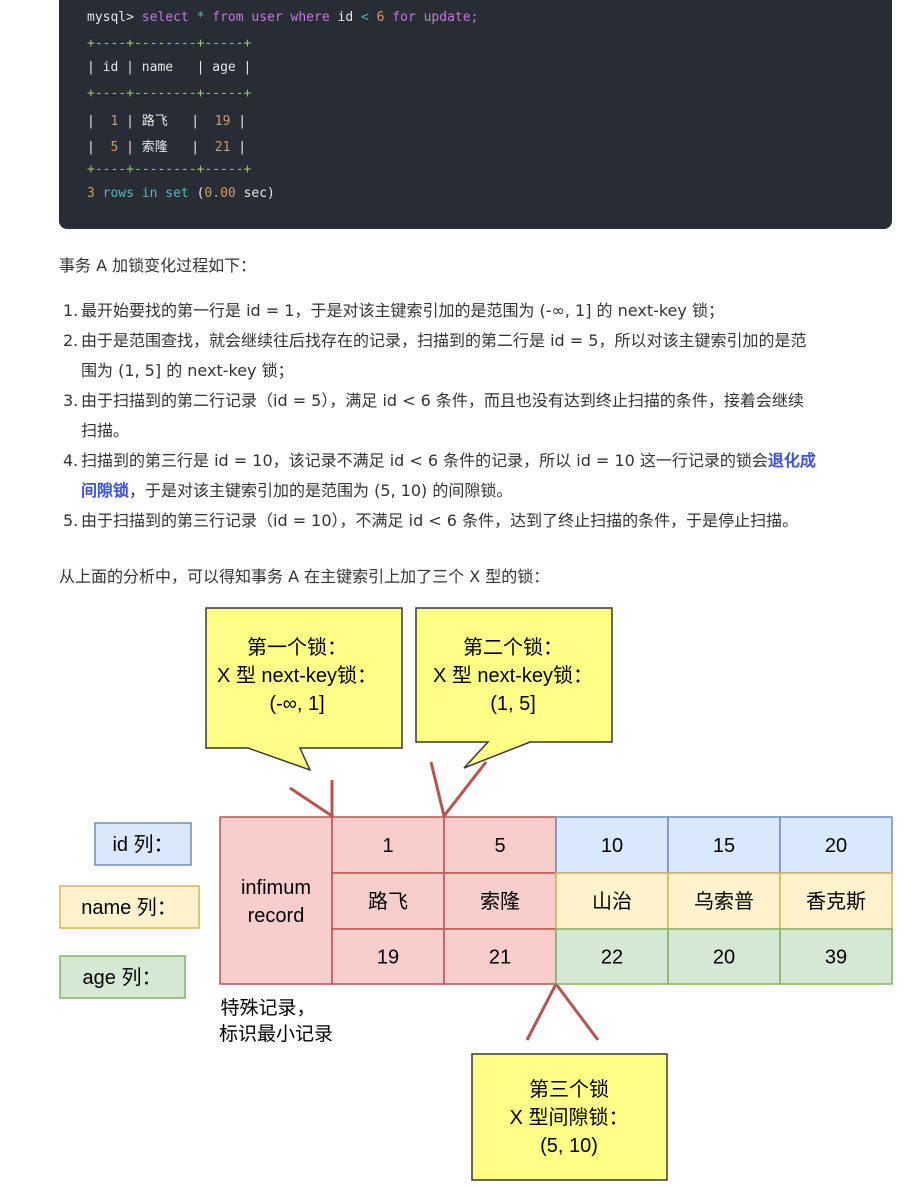 This screenshot has height=1187, width=919. Describe the element at coordinates (724, 901) in the screenshot. I see `record-name-text: 乌索普` at that location.